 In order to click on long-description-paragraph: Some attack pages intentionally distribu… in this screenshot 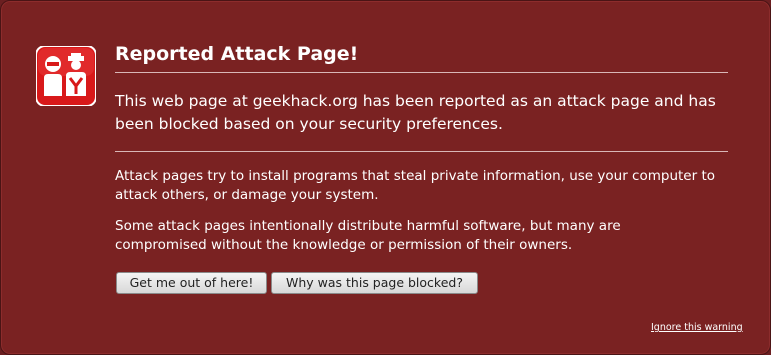, I will do `click(368, 235)`.